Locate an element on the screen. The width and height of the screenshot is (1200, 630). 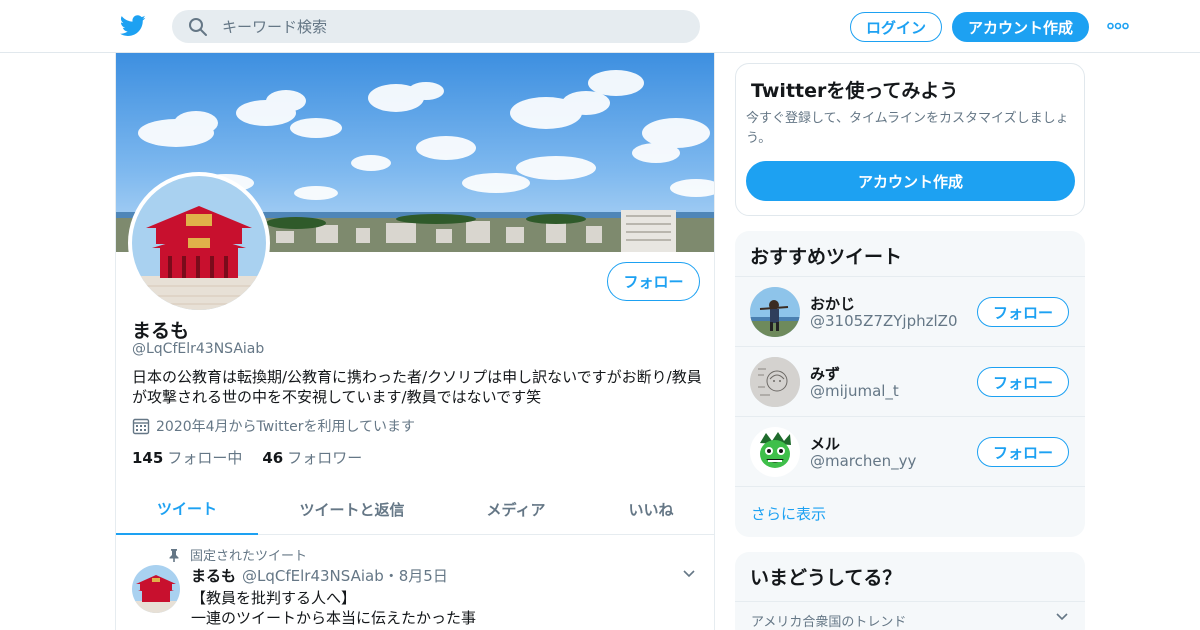
pinned-indicator: 固定されたツイート is located at coordinates (237, 554).